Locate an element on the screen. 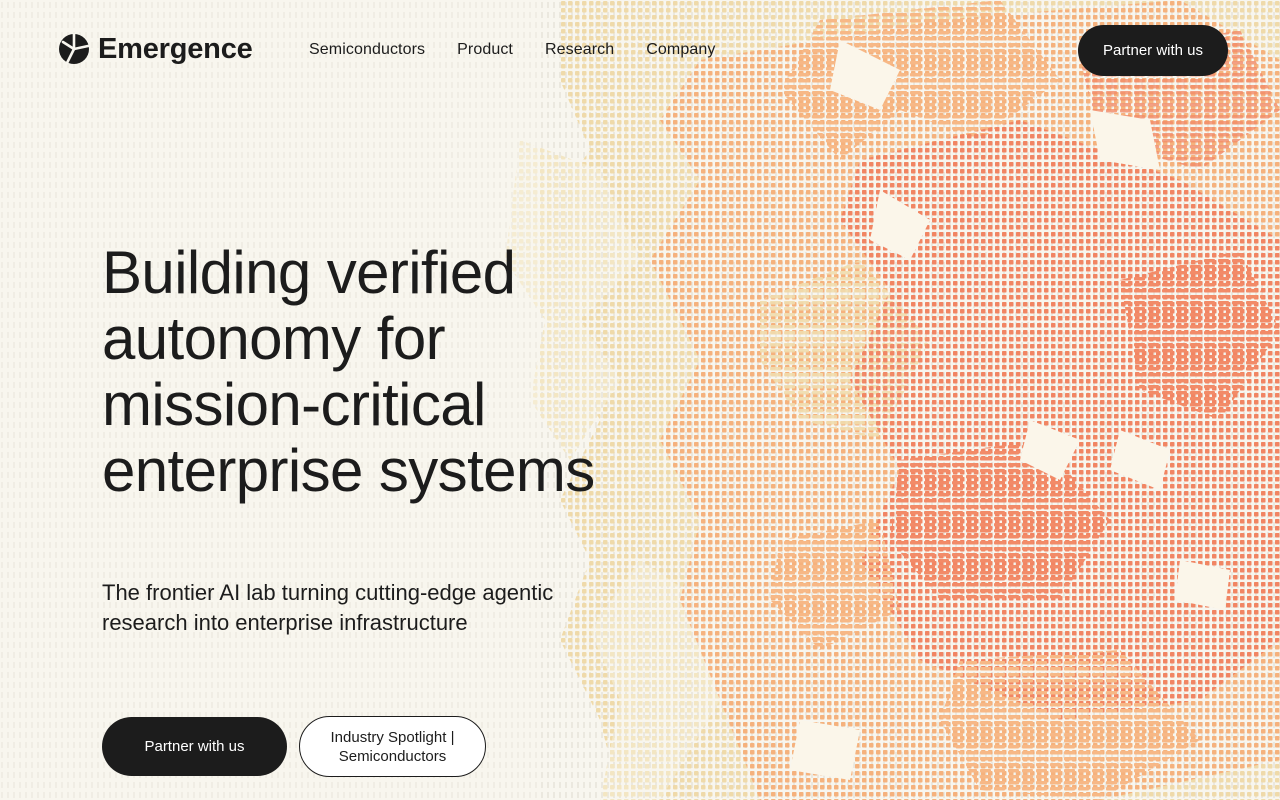 The height and width of the screenshot is (800, 1280). industry-spotlight-button: Industry Spotlight | Semiconductors is located at coordinates (392, 746).